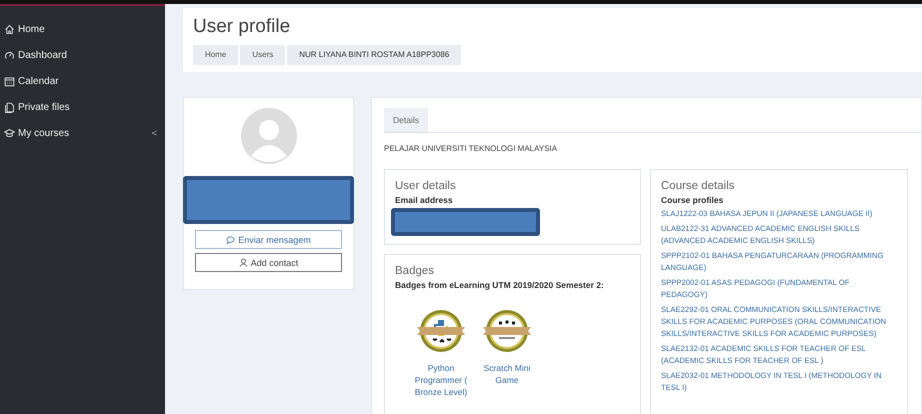  Describe the element at coordinates (82, 133) in the screenshot. I see `sidebar-item: My courses <` at that location.